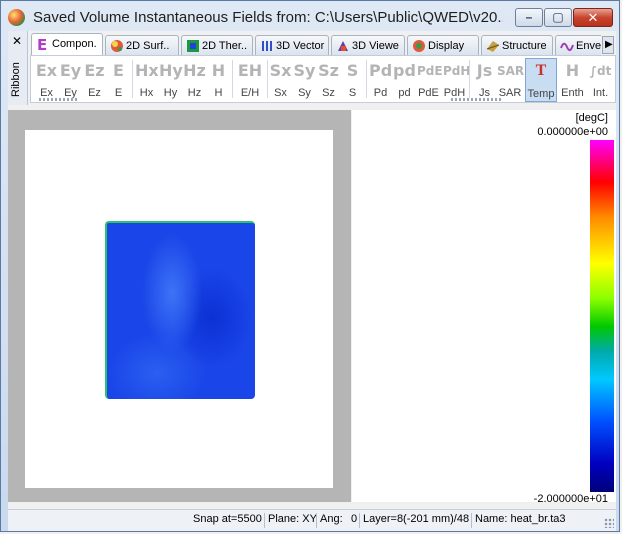  Describe the element at coordinates (476, 99) in the screenshot. I see `group-grip` at that location.